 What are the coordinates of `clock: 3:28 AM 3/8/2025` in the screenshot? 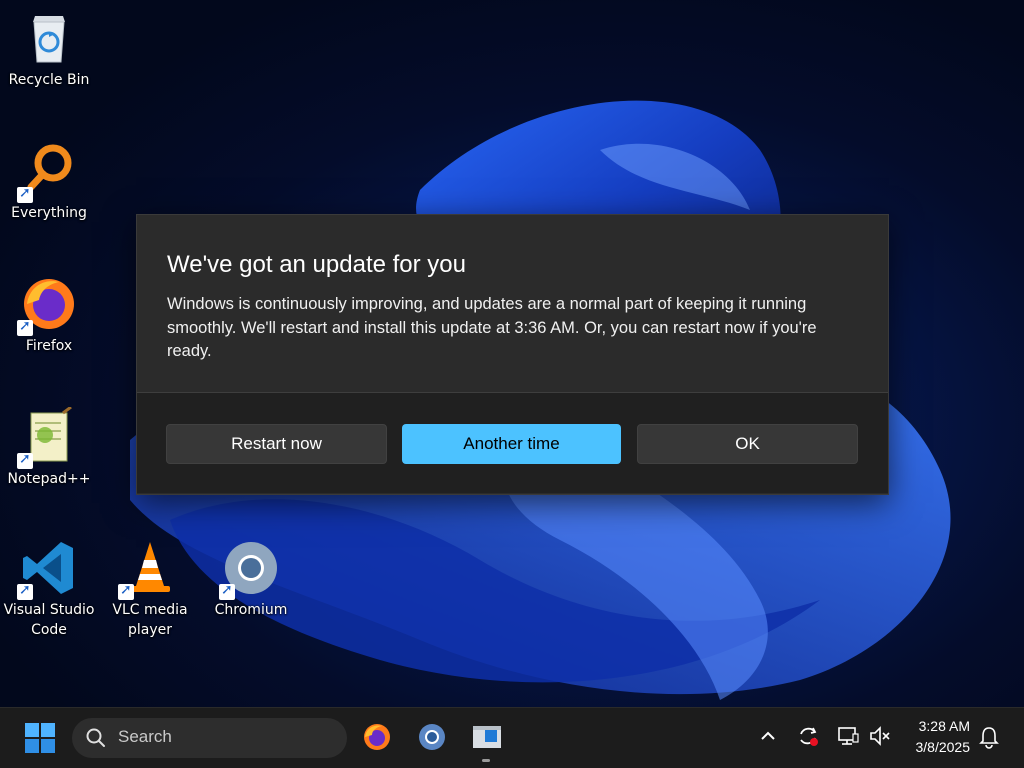 It's located at (943, 737).